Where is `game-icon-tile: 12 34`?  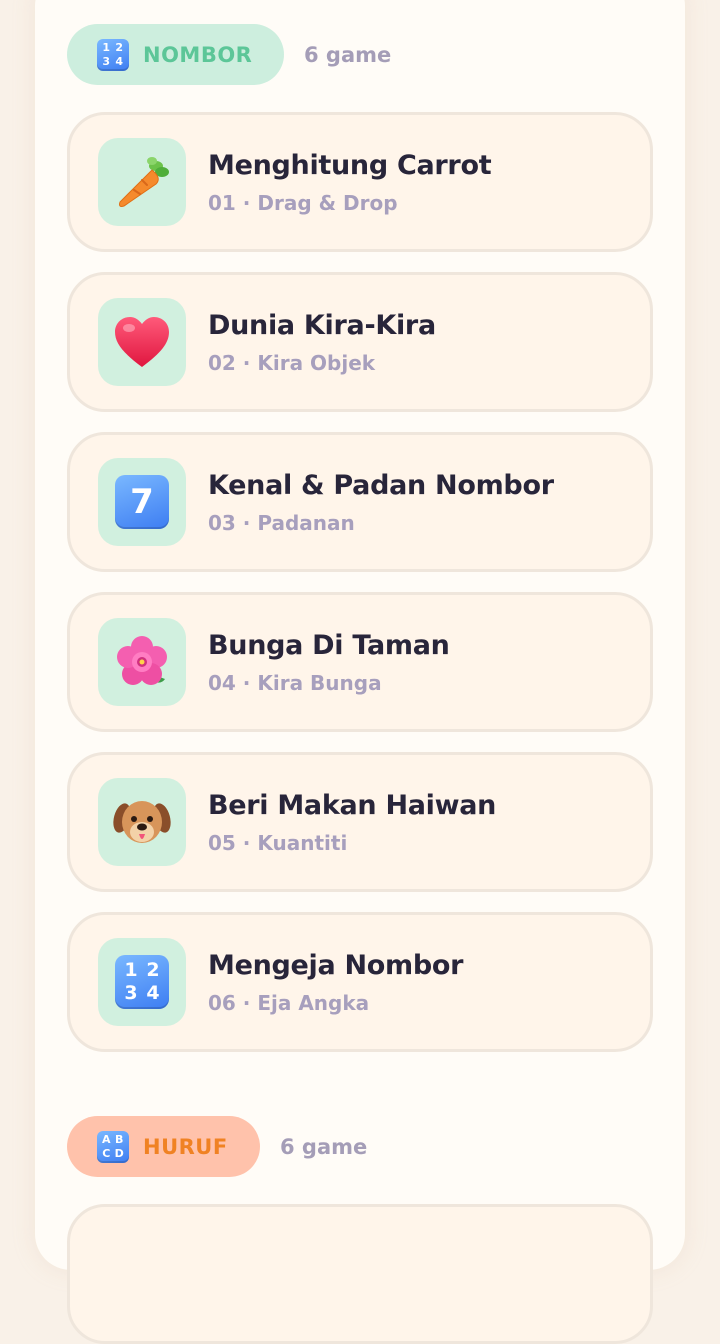 game-icon-tile: 12 34 is located at coordinates (142, 982).